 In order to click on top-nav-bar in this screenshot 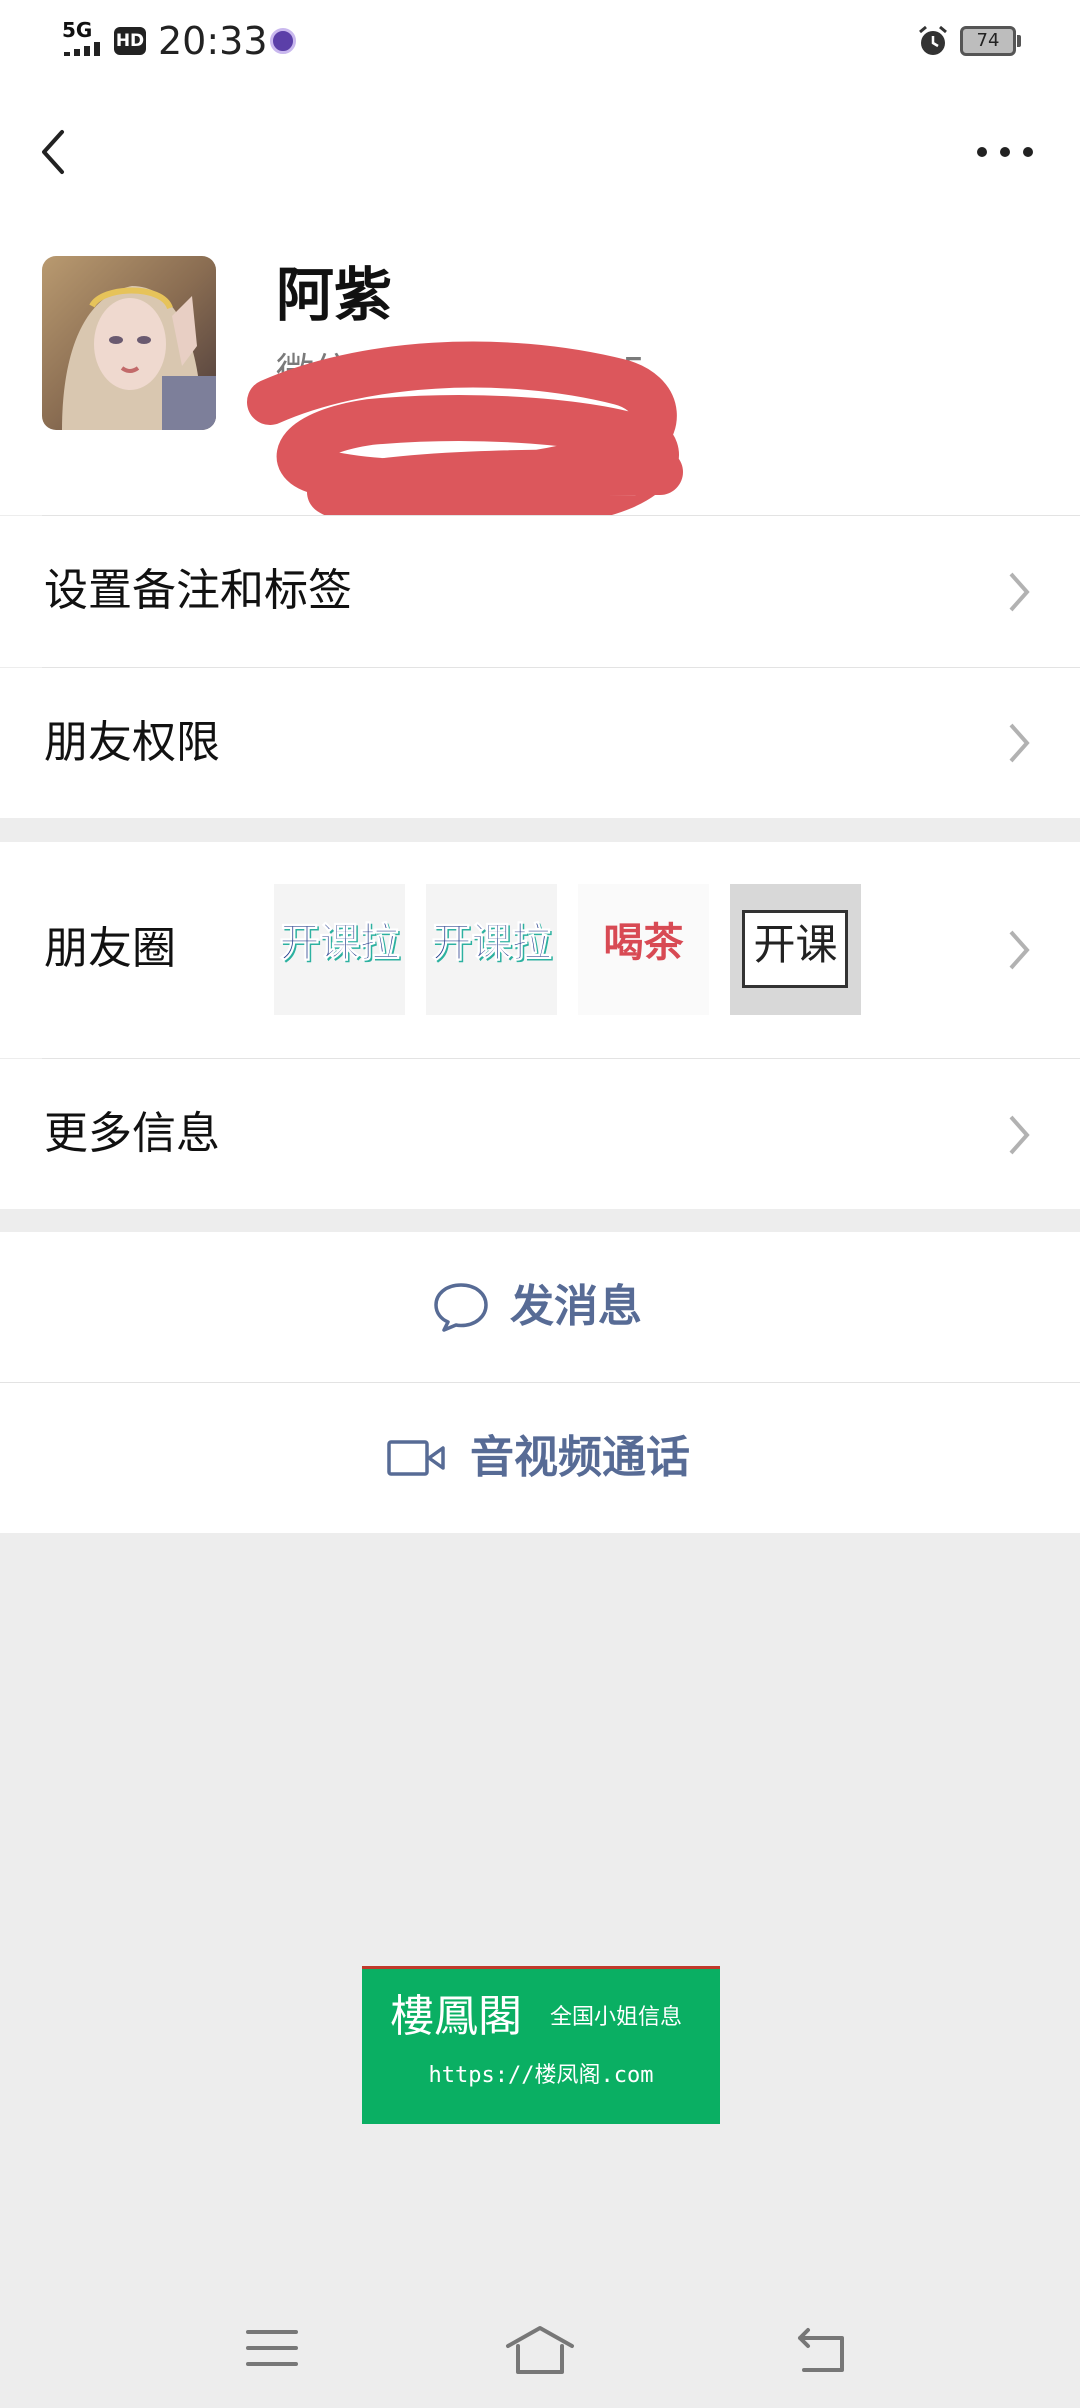, I will do `click(540, 152)`.